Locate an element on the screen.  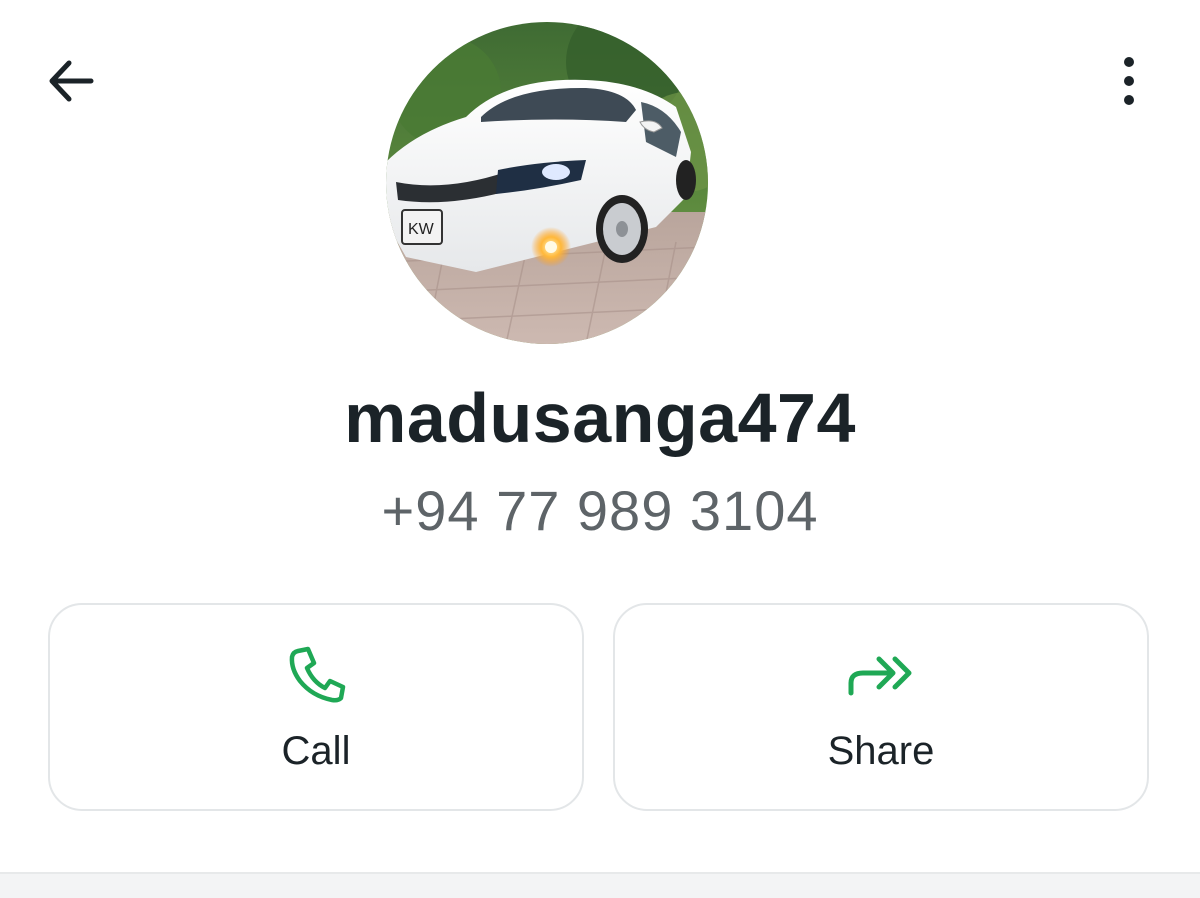
call-button: Call is located at coordinates (316, 707).